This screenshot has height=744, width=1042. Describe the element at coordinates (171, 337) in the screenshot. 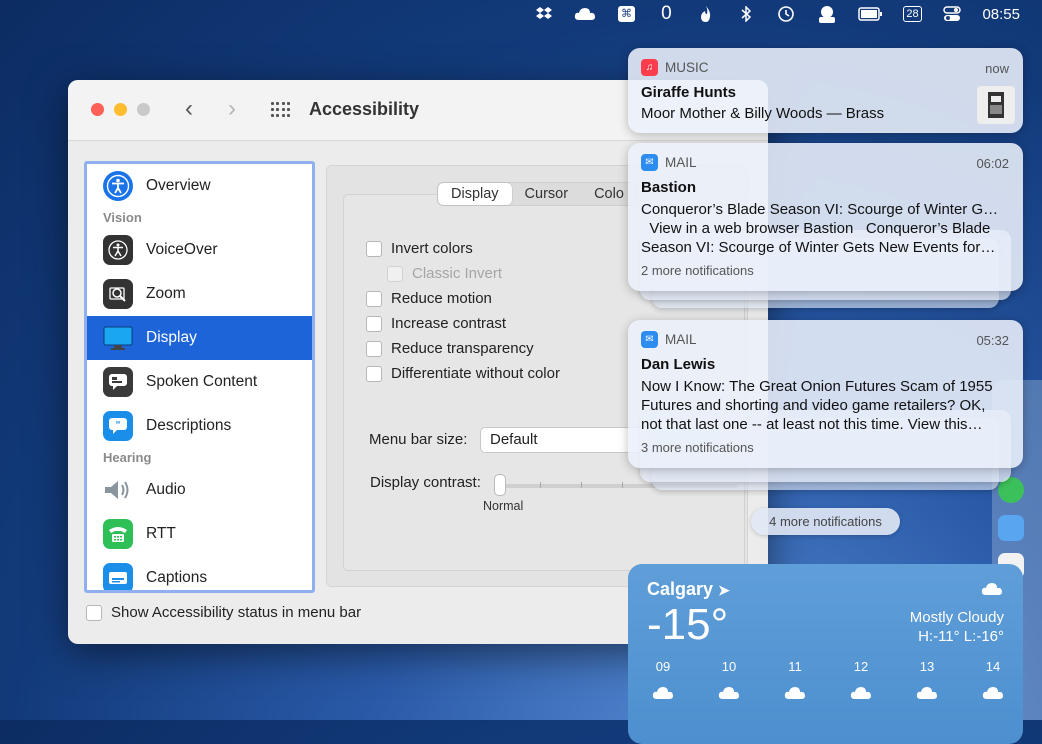

I see `sidebar-item-label: Display` at that location.